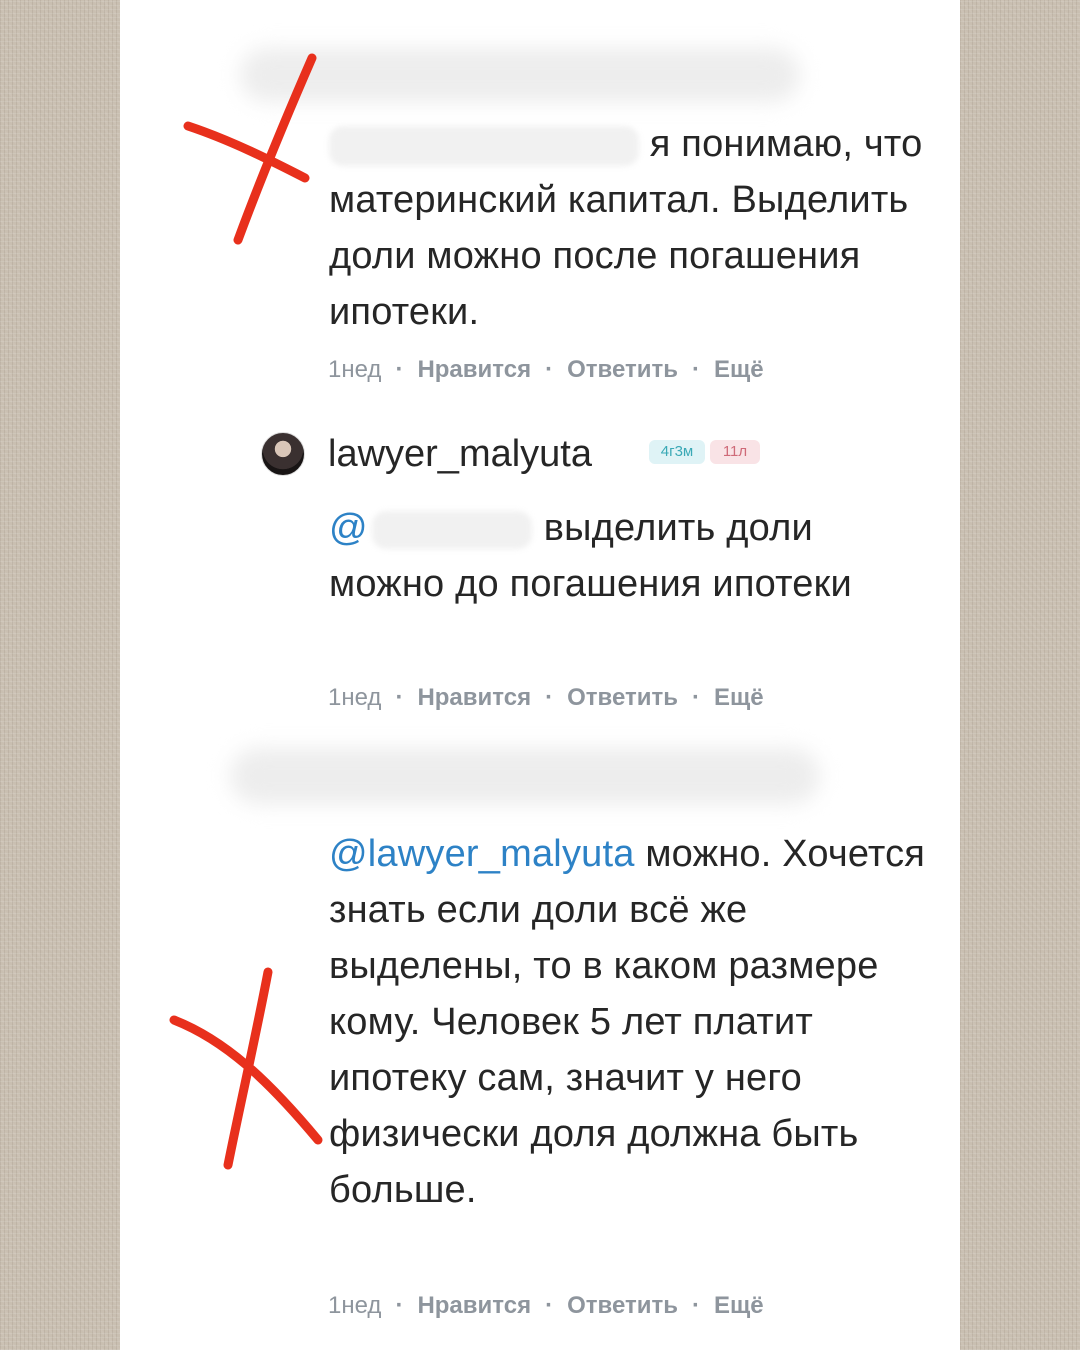 The height and width of the screenshot is (1350, 1080). What do you see at coordinates (283, 454) in the screenshot?
I see `avatar` at bounding box center [283, 454].